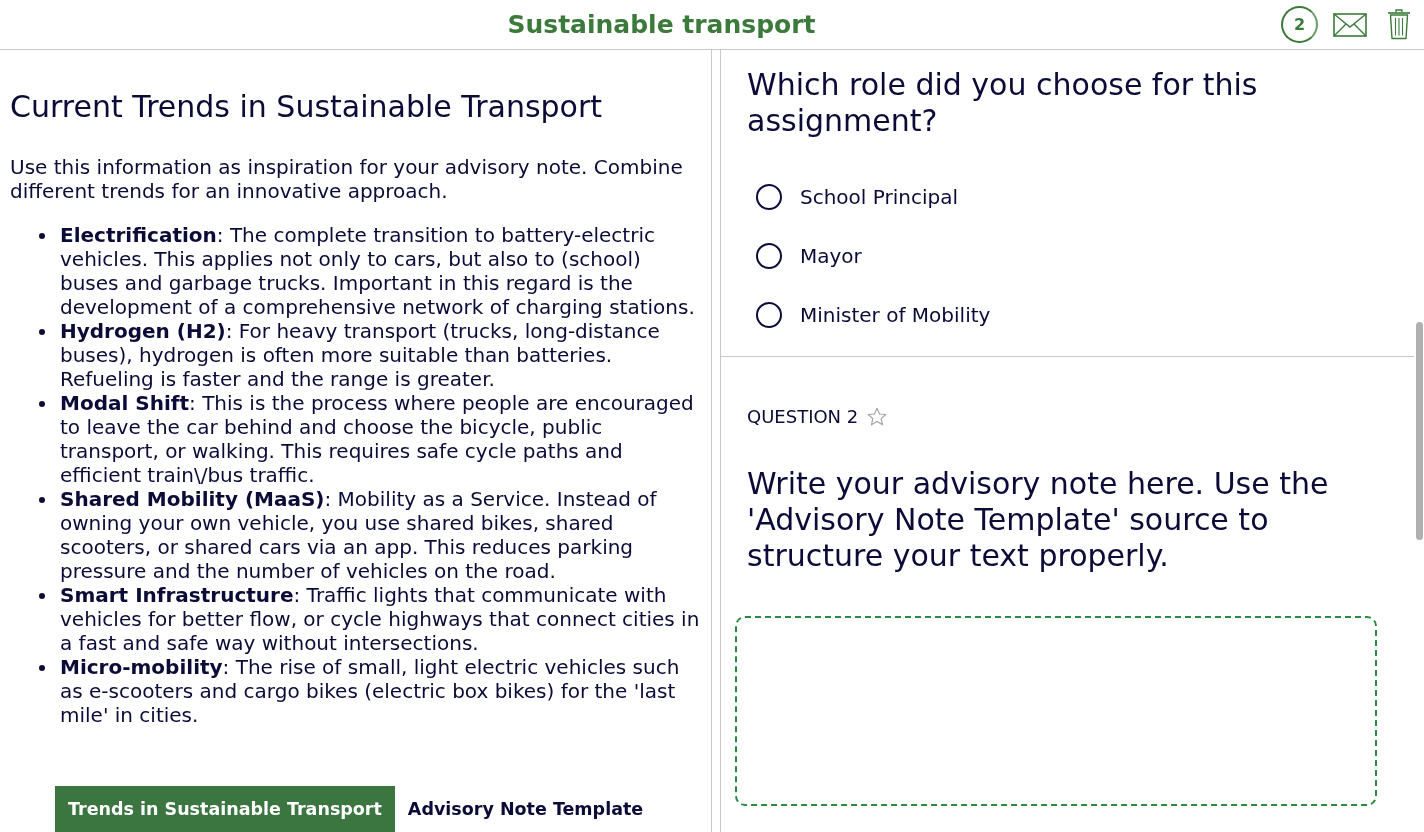 The image size is (1424, 832). Describe the element at coordinates (359, 535) in the screenshot. I see `trend-description: Shared Mobility (MaaS): Mobility as a Service. Instead of owning your own vehicle, you use shared bikes, shared scooters, or shared cars via an app. This reduces parking pressure and the number of vehicles on the road.` at that location.